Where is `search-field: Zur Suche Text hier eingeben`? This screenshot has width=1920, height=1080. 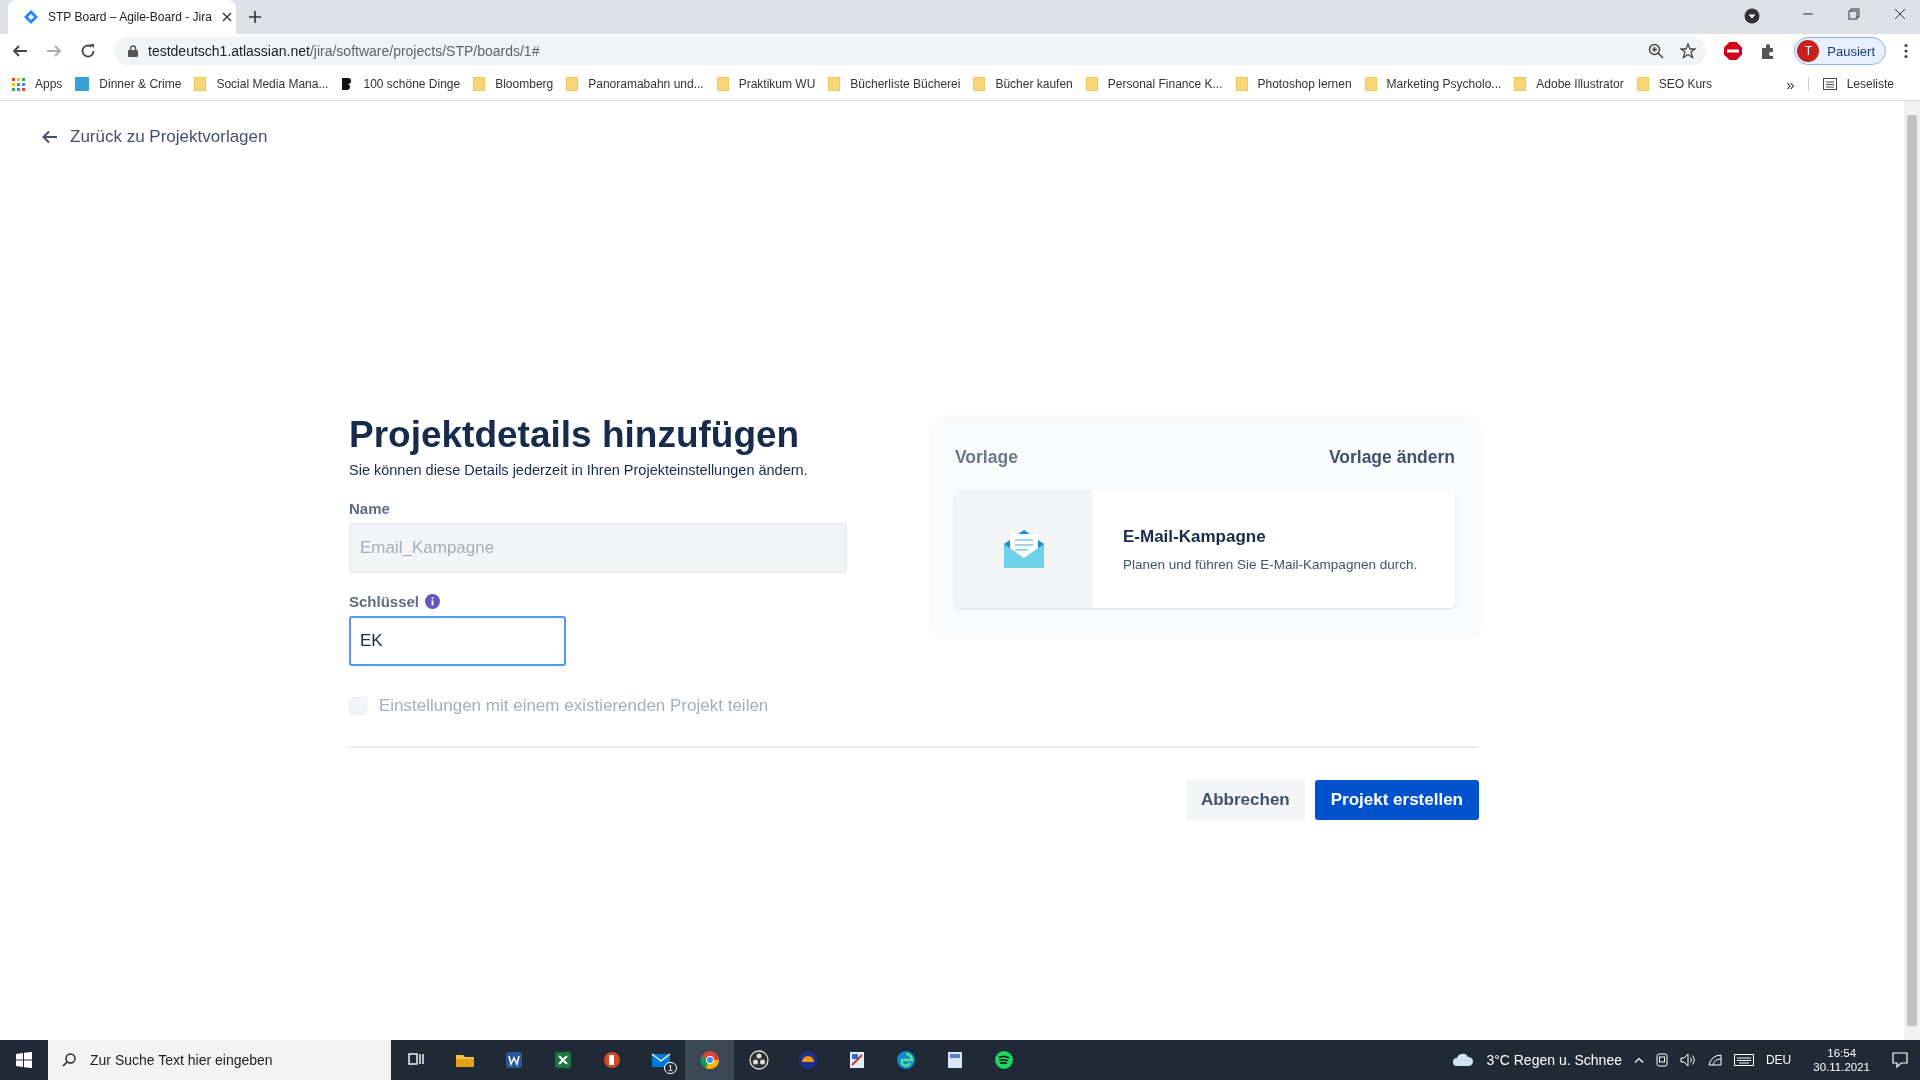 search-field: Zur Suche Text hier eingeben is located at coordinates (219, 1060).